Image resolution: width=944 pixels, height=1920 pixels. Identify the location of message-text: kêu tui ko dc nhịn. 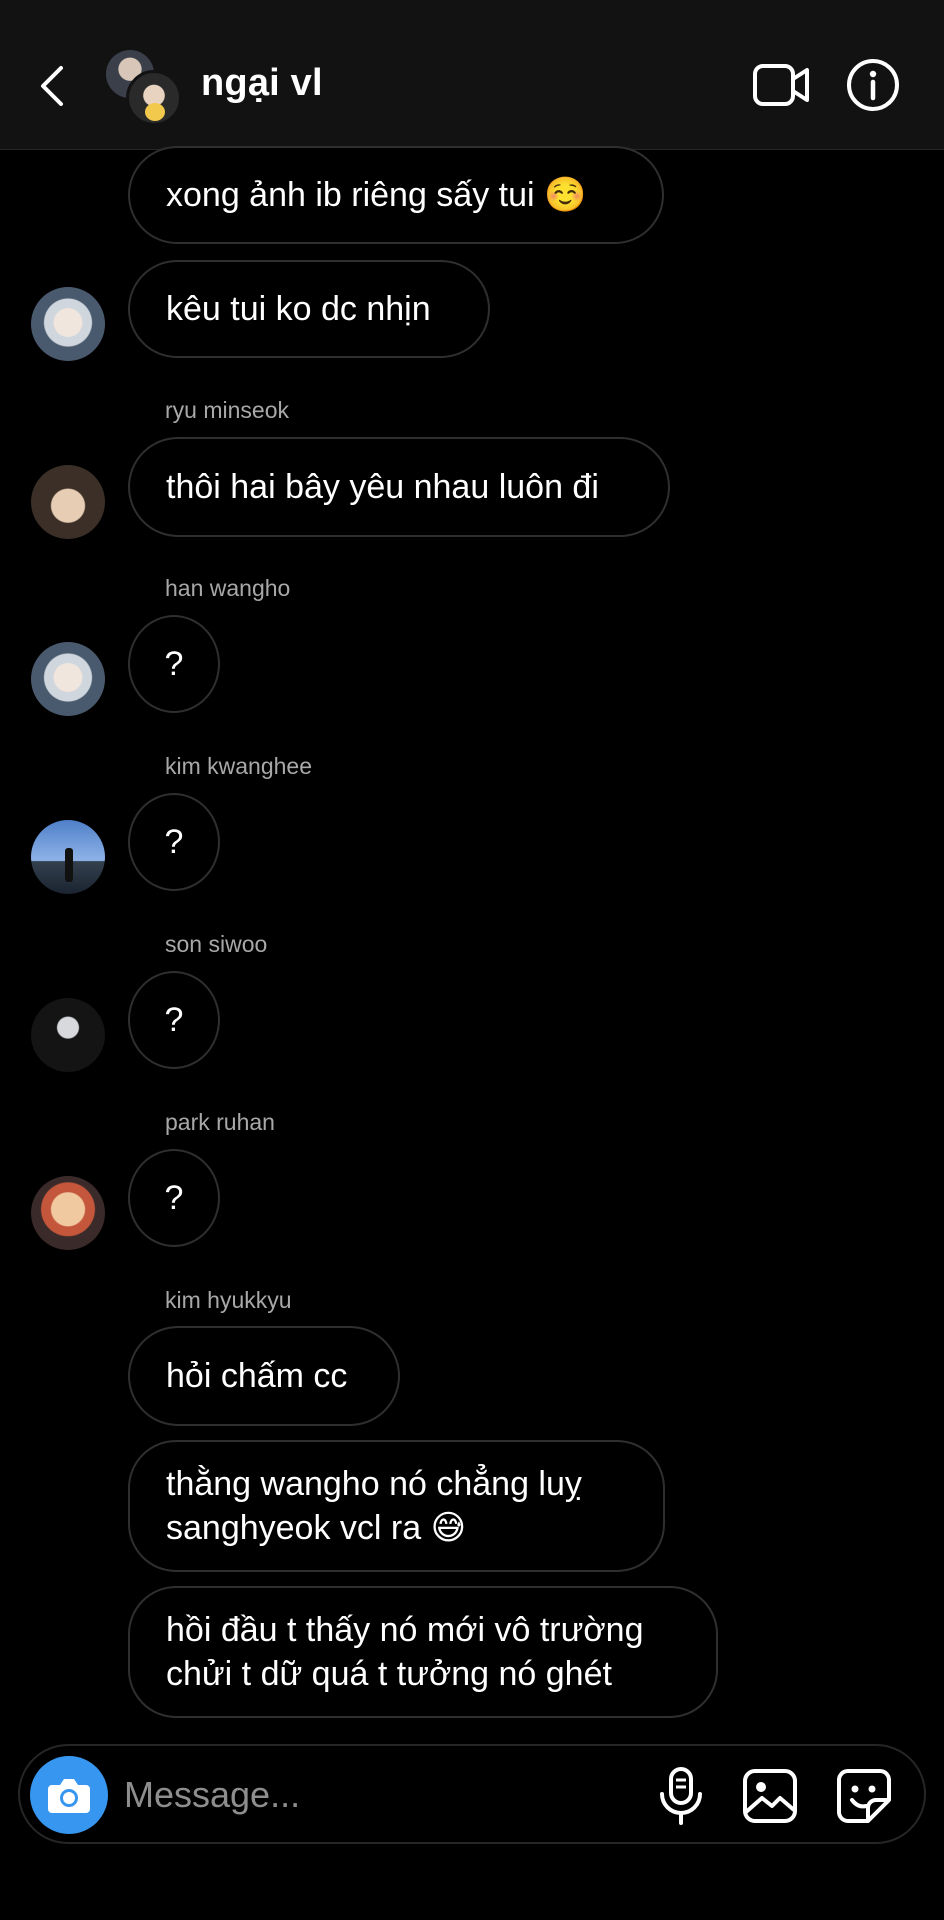
(298, 309).